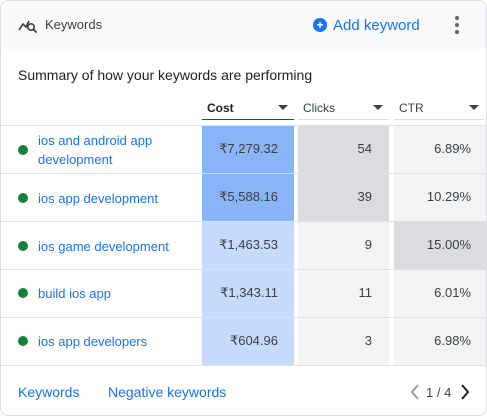  Describe the element at coordinates (28, 25) in the screenshot. I see `keyword-search-icon` at that location.